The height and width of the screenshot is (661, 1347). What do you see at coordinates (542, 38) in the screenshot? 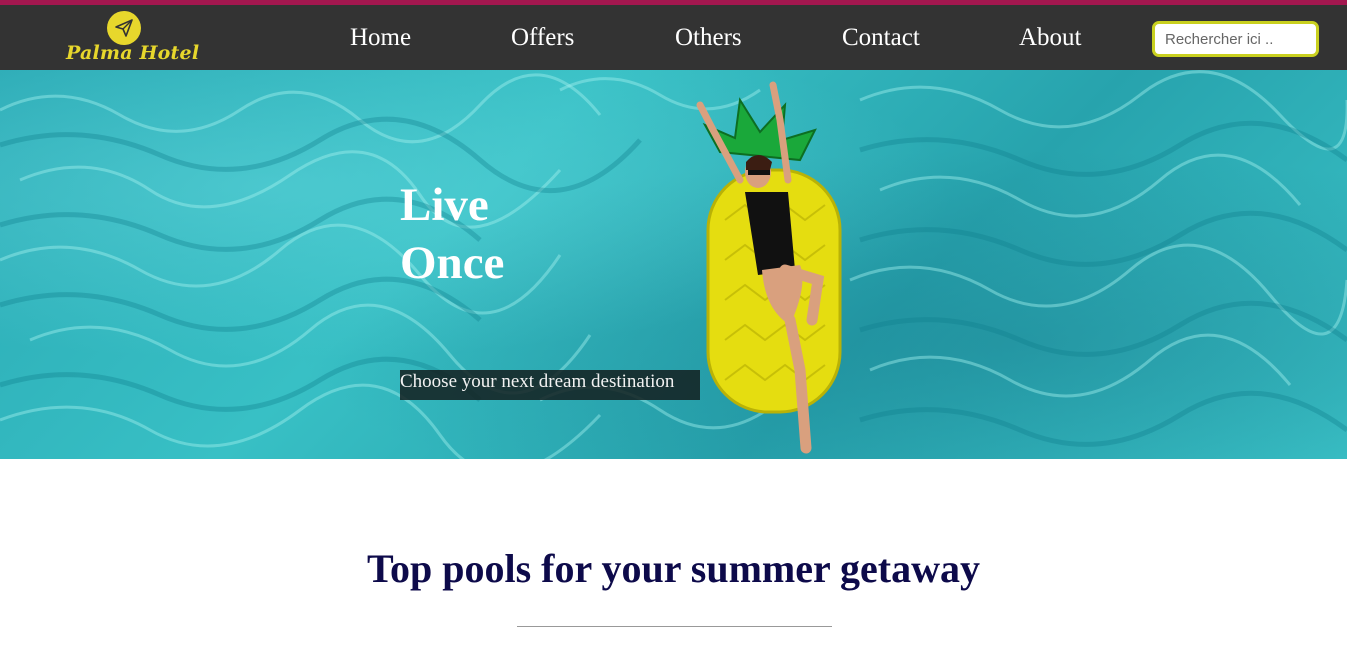
I see `nav-offers-link: Offers` at bounding box center [542, 38].